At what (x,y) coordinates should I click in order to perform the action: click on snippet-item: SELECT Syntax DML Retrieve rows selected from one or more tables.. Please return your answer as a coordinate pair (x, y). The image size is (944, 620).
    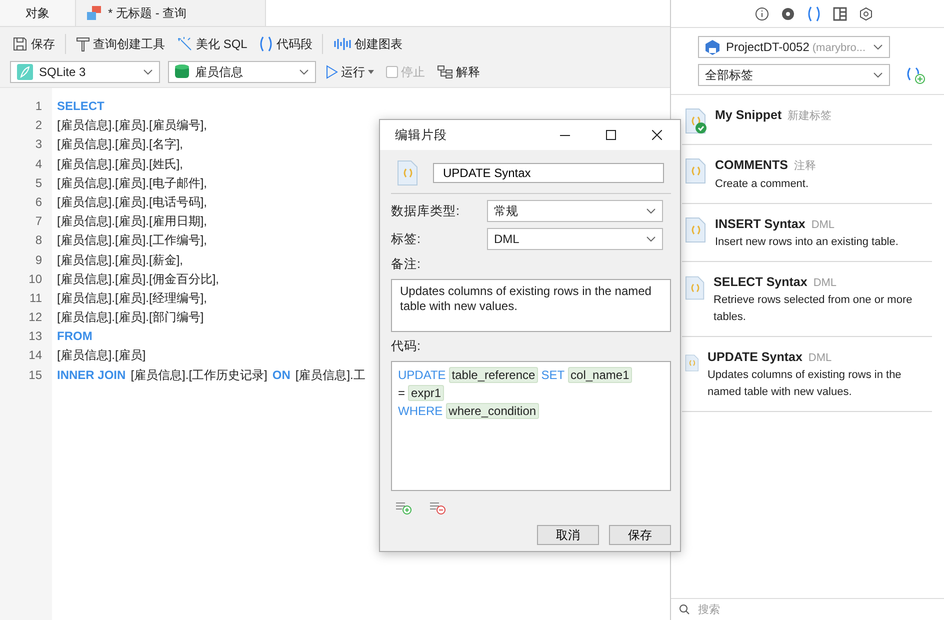
    Looking at the image, I should click on (807, 299).